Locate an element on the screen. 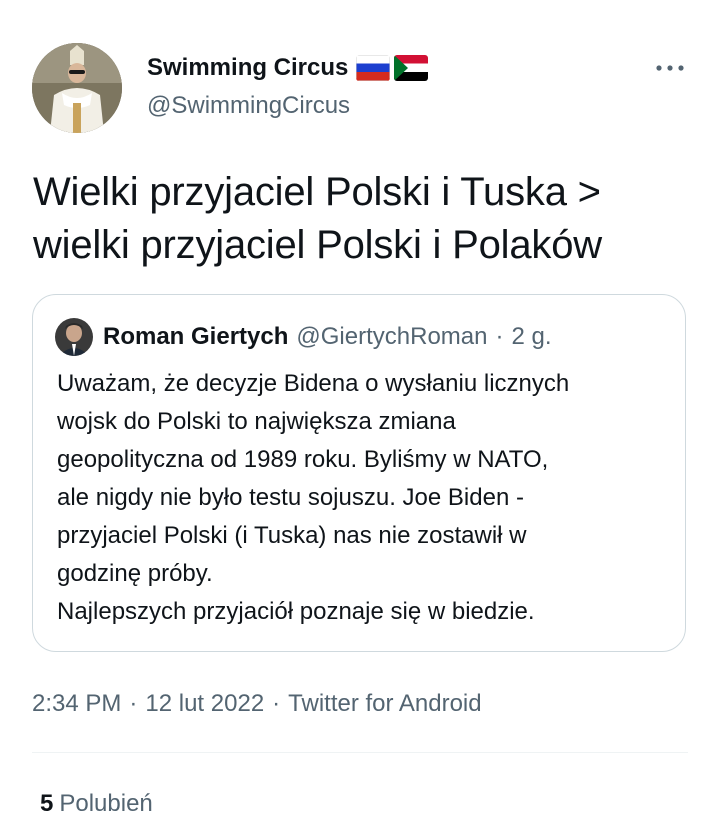 The width and height of the screenshot is (706, 832). tweet-text-line: Wielki przyjaciel Polski i Tuska > is located at coordinates (317, 192).